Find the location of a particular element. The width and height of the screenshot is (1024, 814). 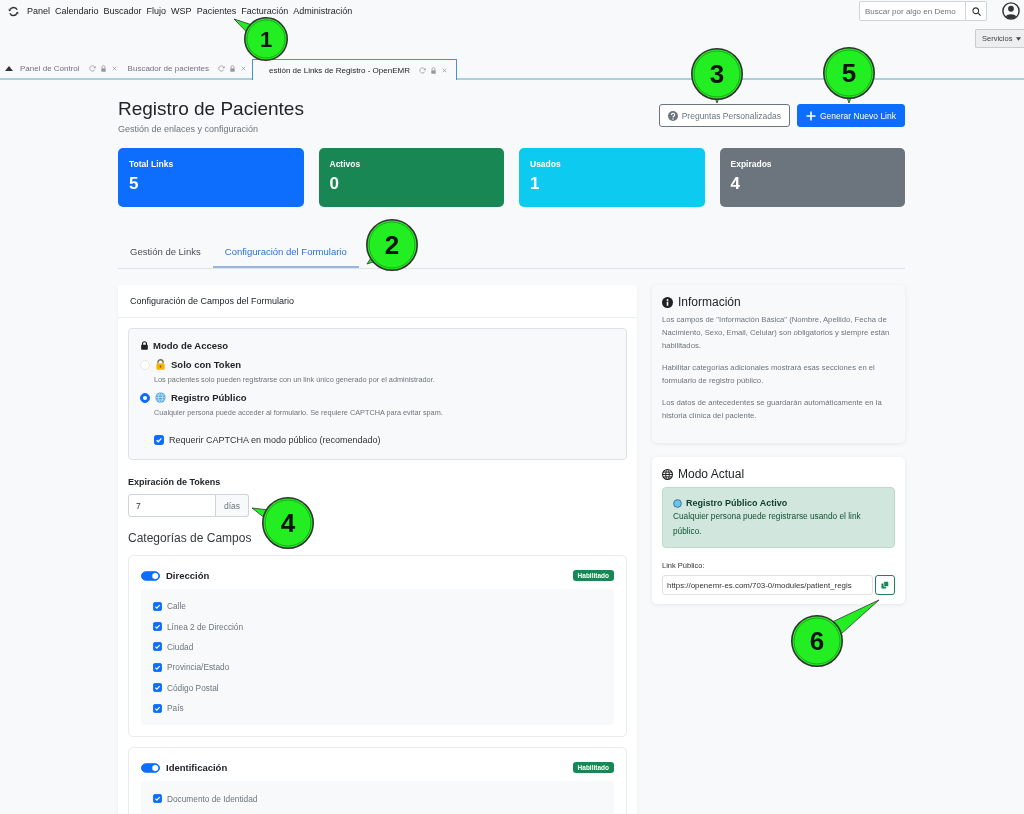

section-heading: Categorías de Campos is located at coordinates (190, 538).